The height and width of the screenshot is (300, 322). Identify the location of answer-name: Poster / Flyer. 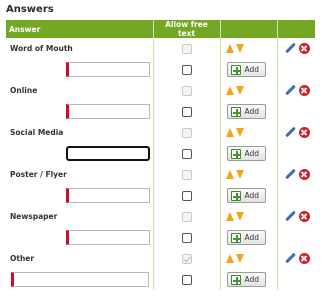
(38, 174).